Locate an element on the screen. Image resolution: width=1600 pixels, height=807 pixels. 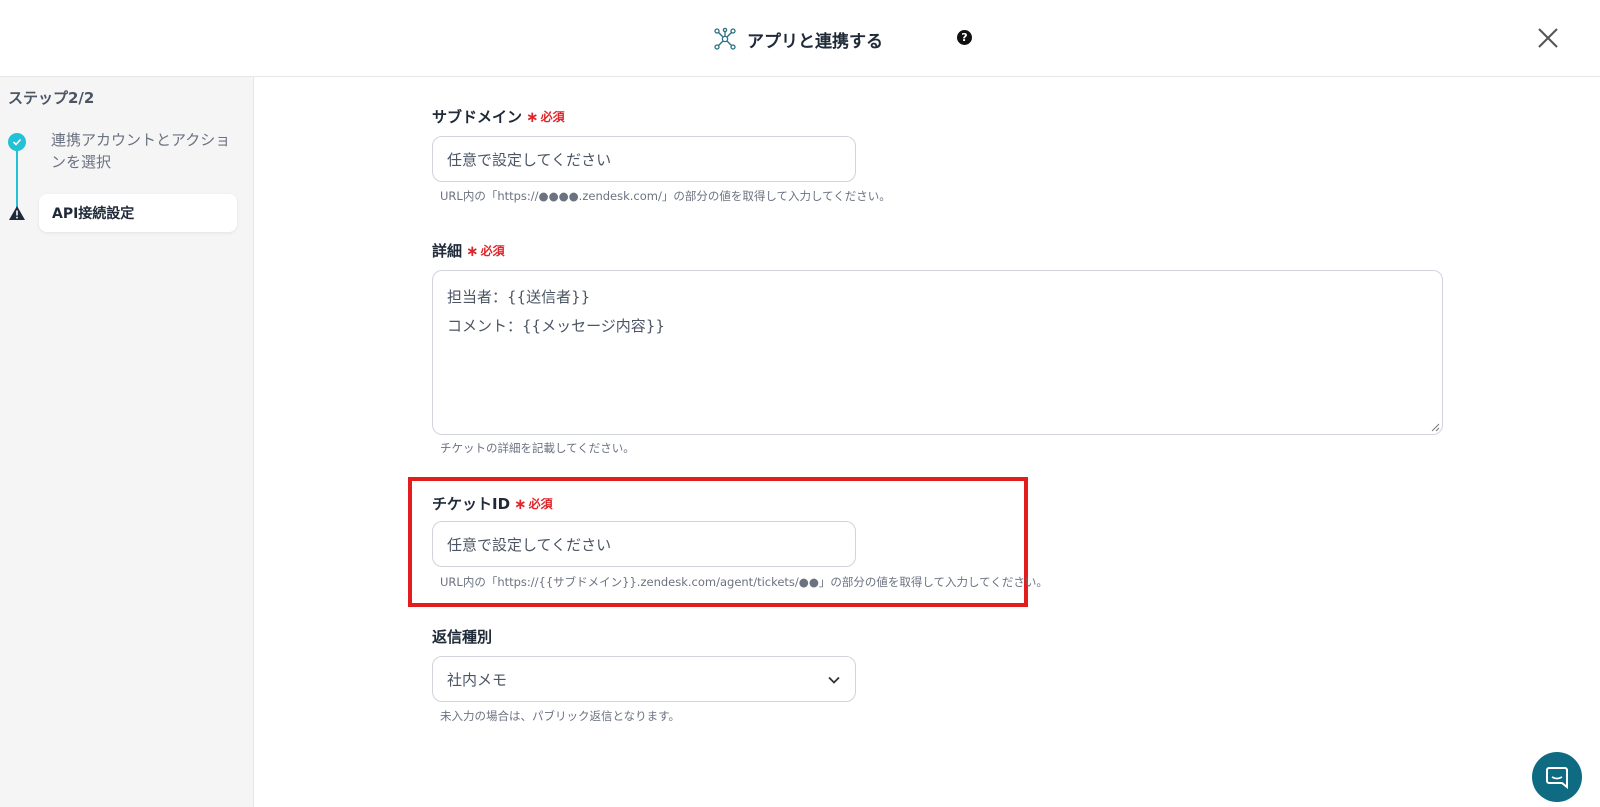
warning-icon is located at coordinates (17, 213).